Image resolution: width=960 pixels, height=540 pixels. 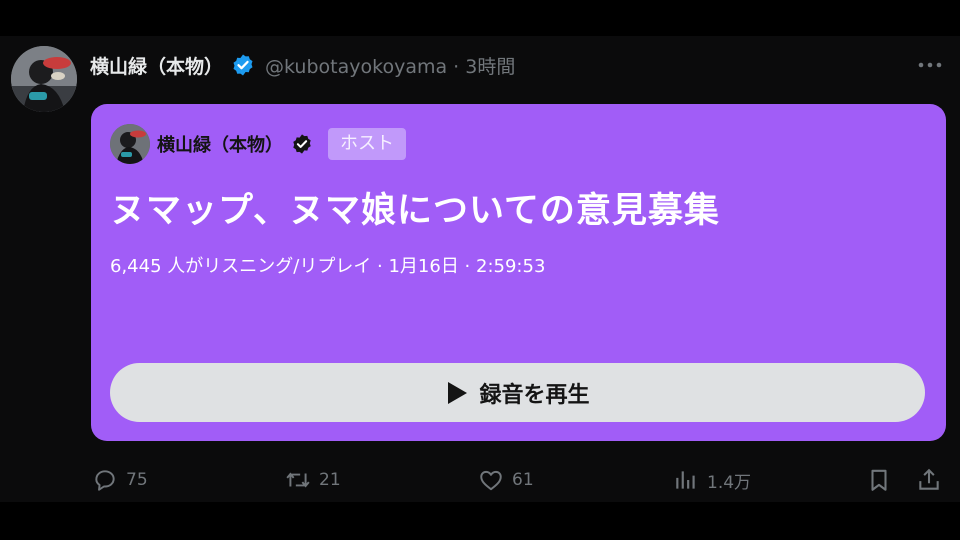 I want to click on play-recording-button: 録音を再生, so click(x=517, y=392).